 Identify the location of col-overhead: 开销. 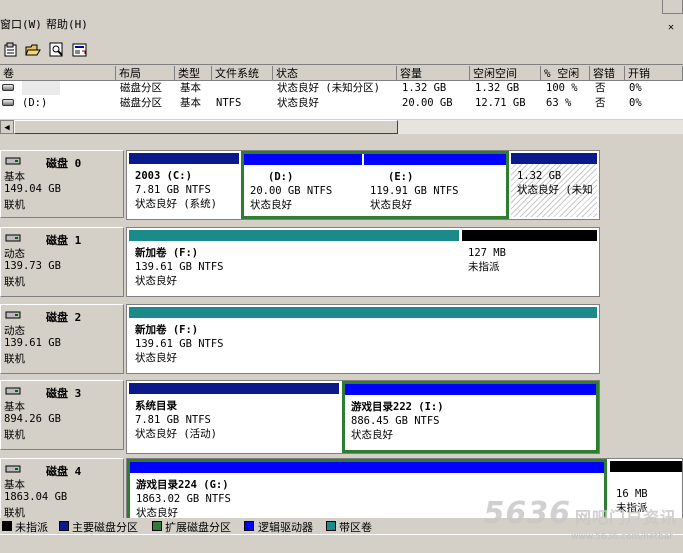
(654, 73).